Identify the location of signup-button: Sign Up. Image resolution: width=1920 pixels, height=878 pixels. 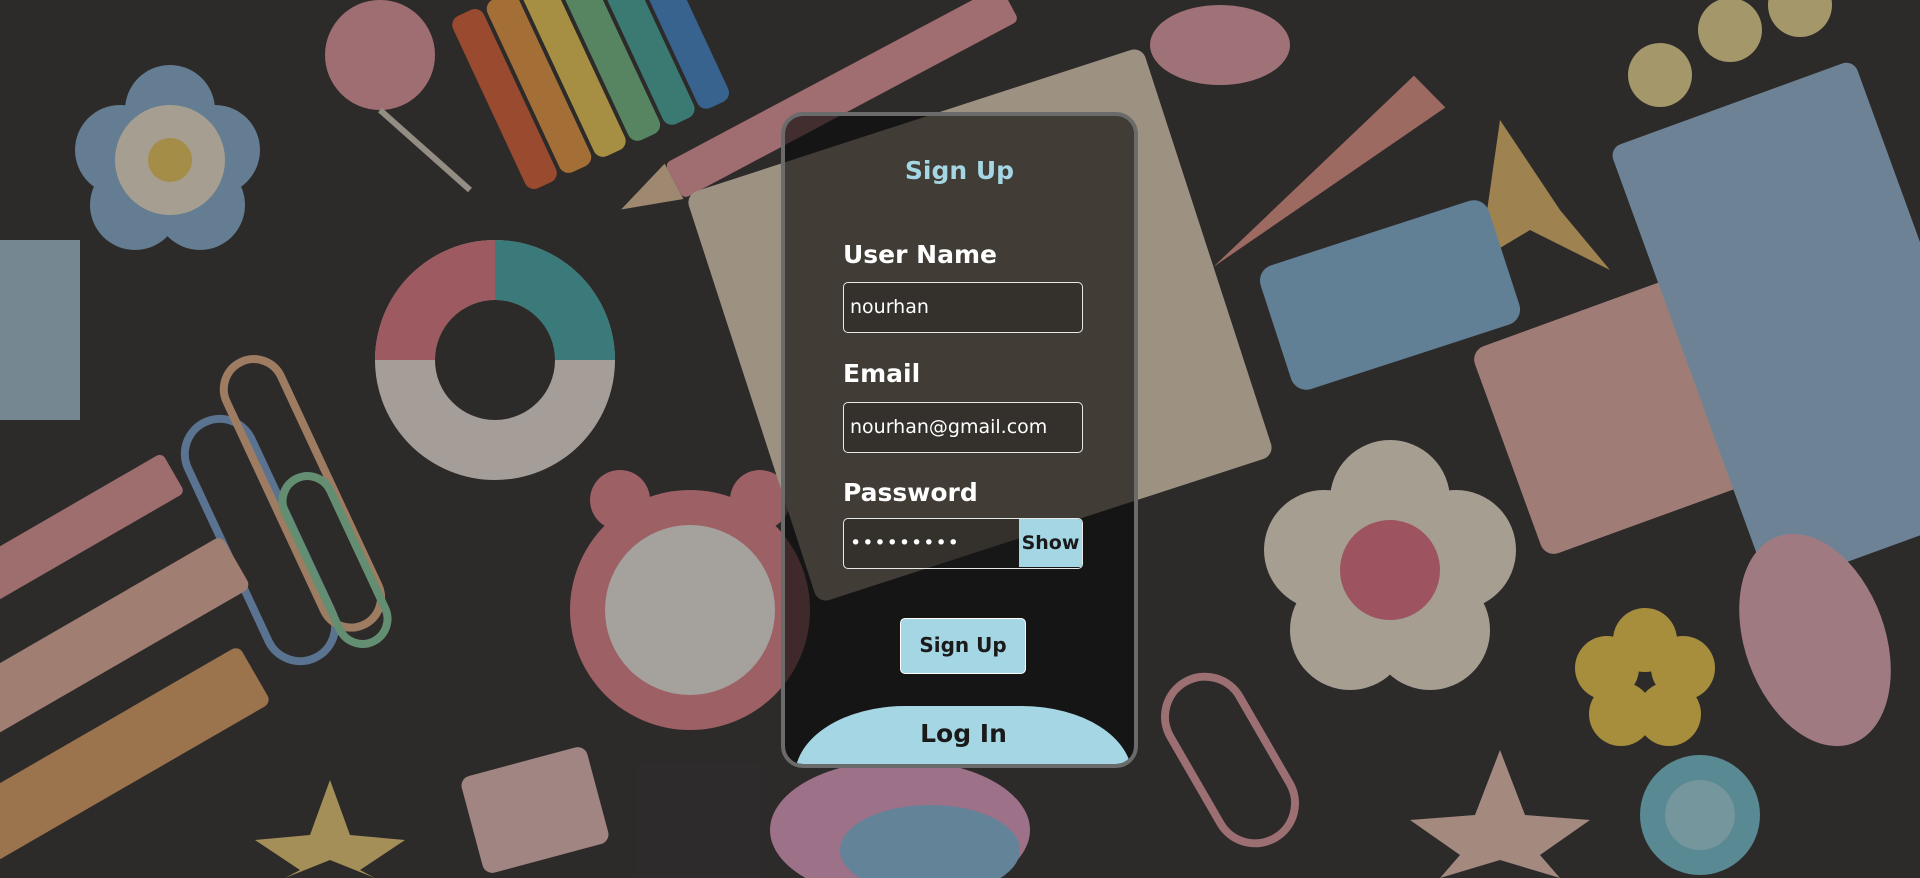
(963, 646).